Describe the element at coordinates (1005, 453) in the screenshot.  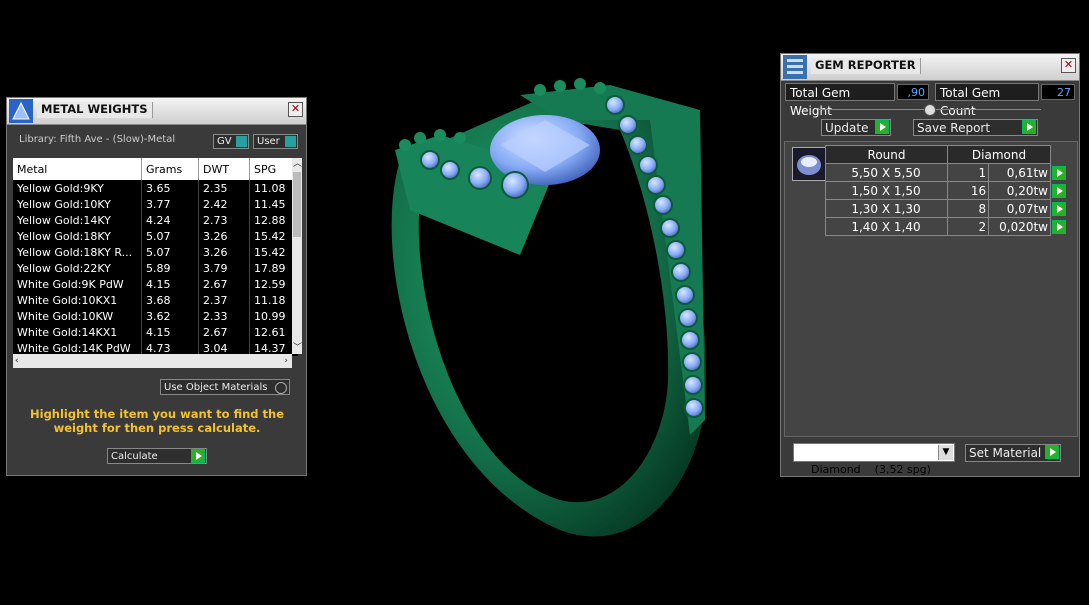
I see `set-material-label: Set Material` at that location.